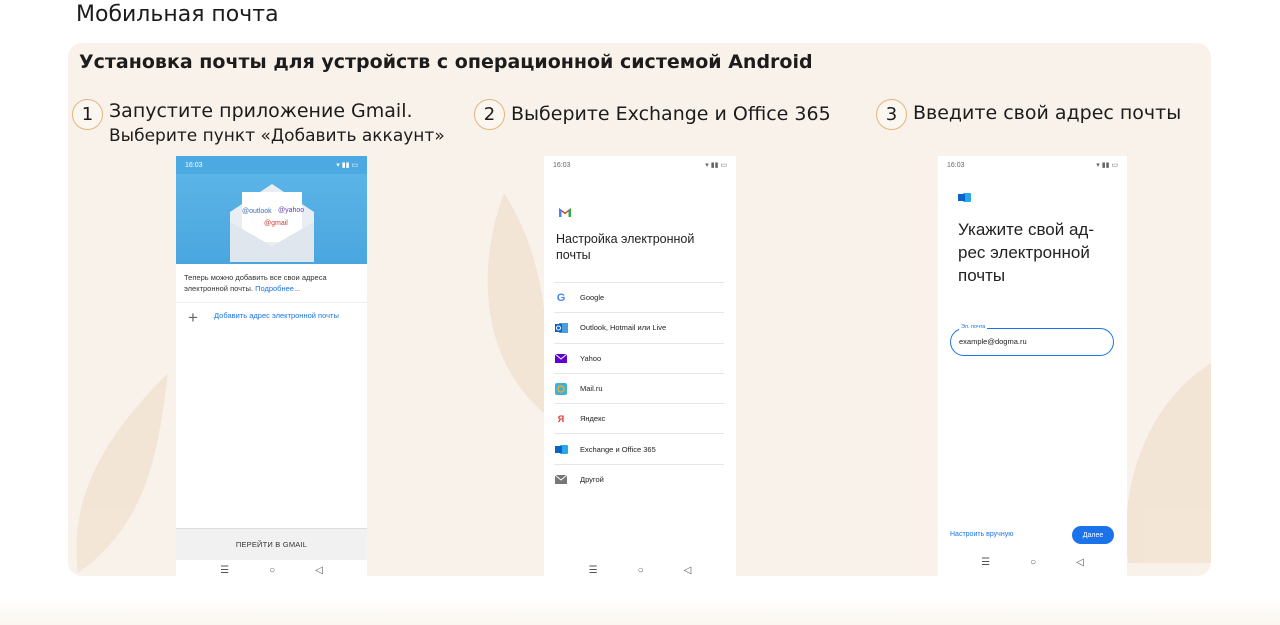 This screenshot has width=1280, height=625. What do you see at coordinates (271, 544) in the screenshot?
I see `goto-gmail-button: ПЕРЕЙТИ В GMAIL` at bounding box center [271, 544].